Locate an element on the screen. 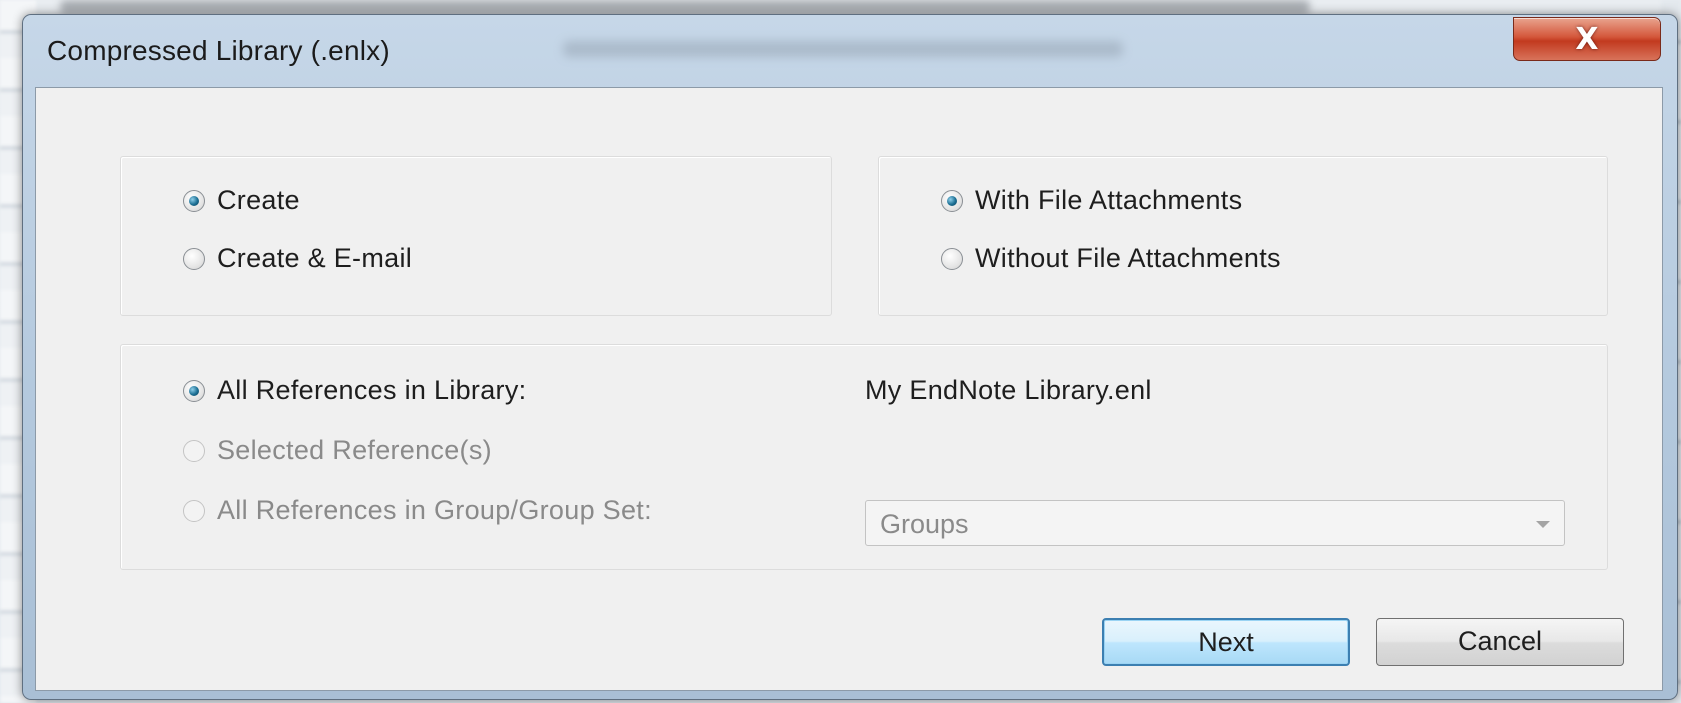 The height and width of the screenshot is (703, 1681). close-button: X is located at coordinates (1587, 39).